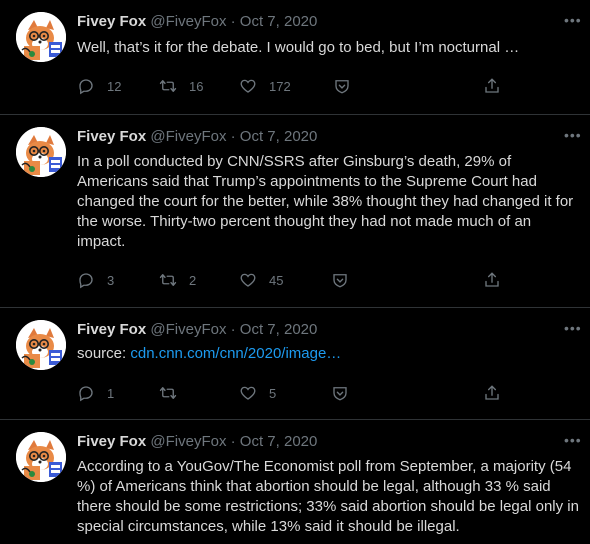 This screenshot has height=544, width=590. What do you see at coordinates (265, 86) in the screenshot?
I see `like-button: 172` at bounding box center [265, 86].